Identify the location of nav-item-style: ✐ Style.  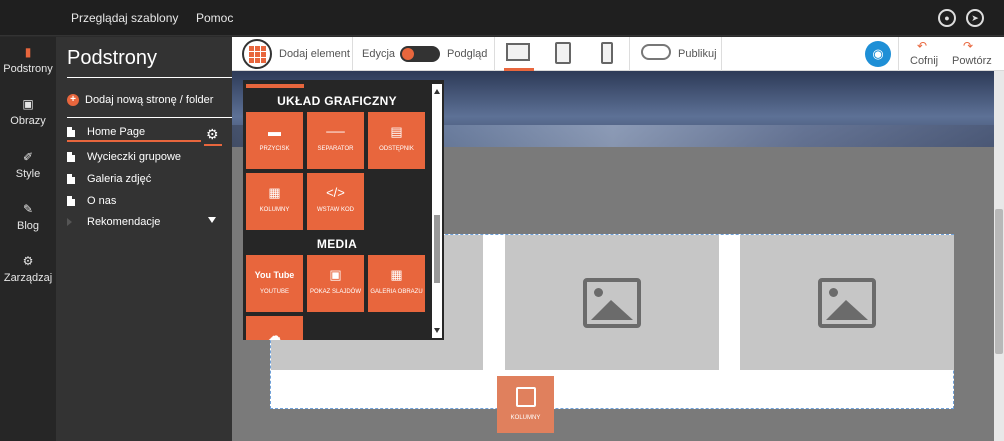
(28, 165).